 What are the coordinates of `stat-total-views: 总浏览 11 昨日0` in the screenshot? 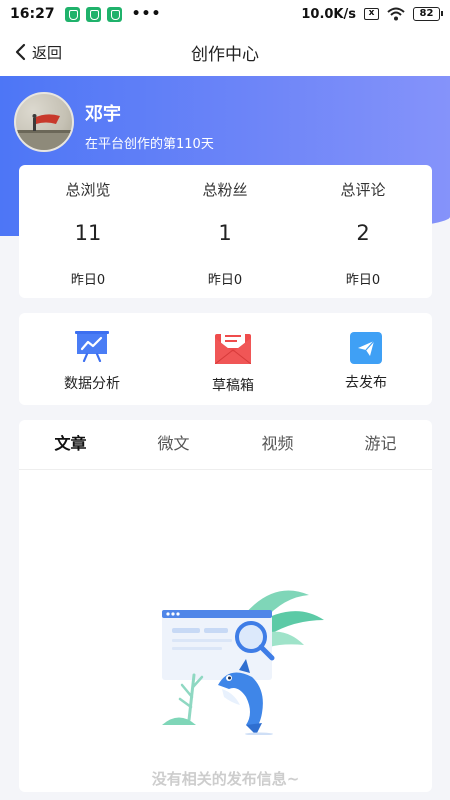 It's located at (88, 231).